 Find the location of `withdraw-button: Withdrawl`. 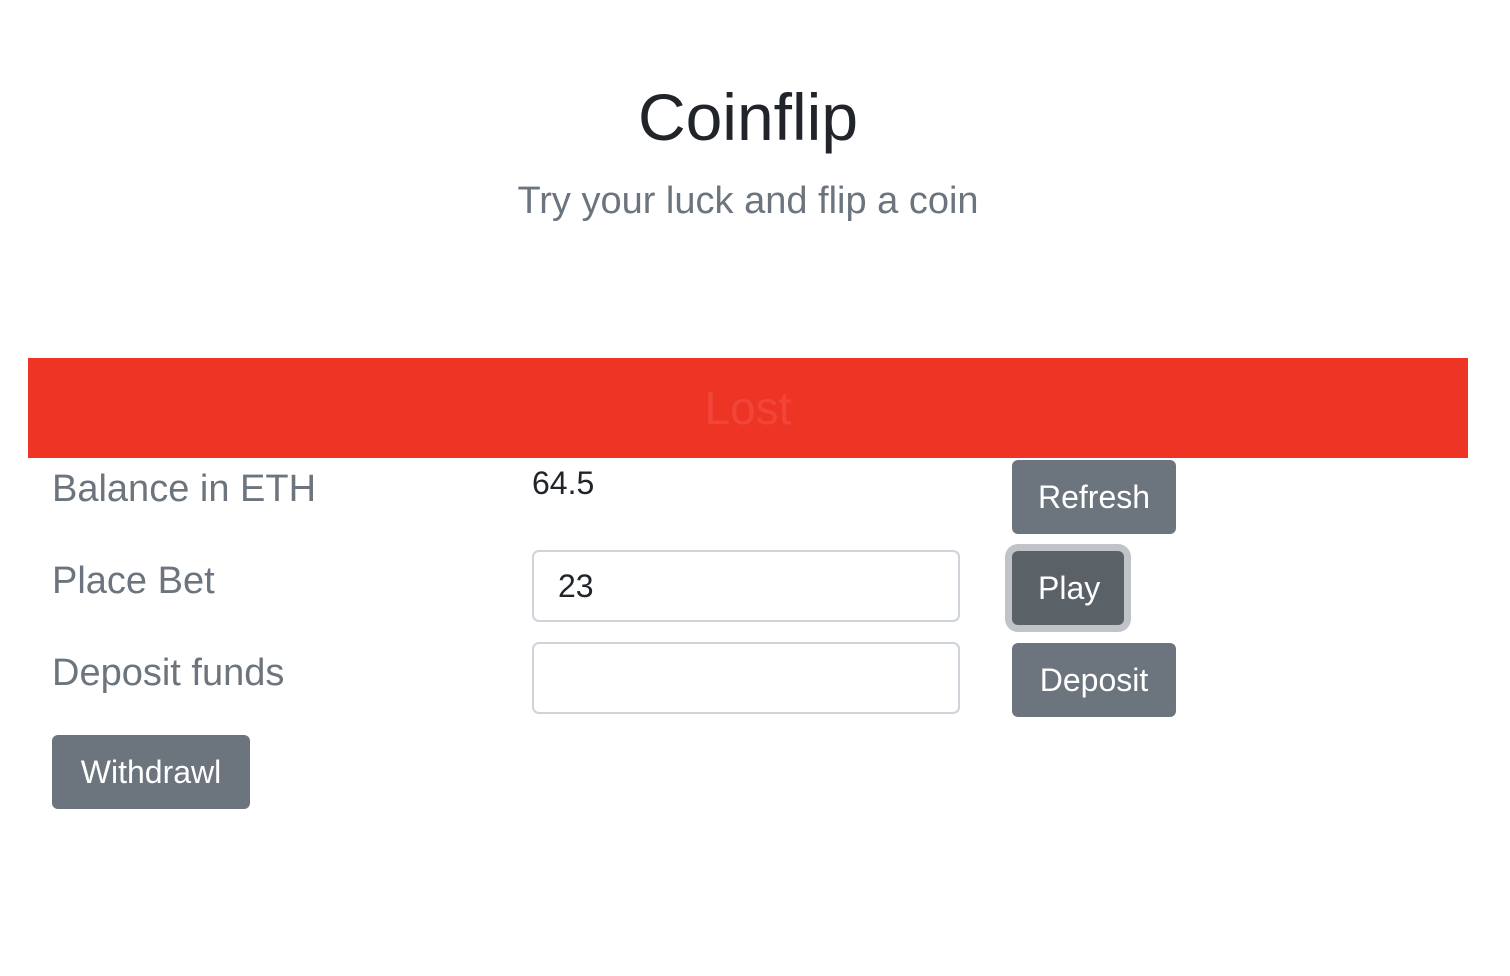

withdraw-button: Withdrawl is located at coordinates (151, 772).